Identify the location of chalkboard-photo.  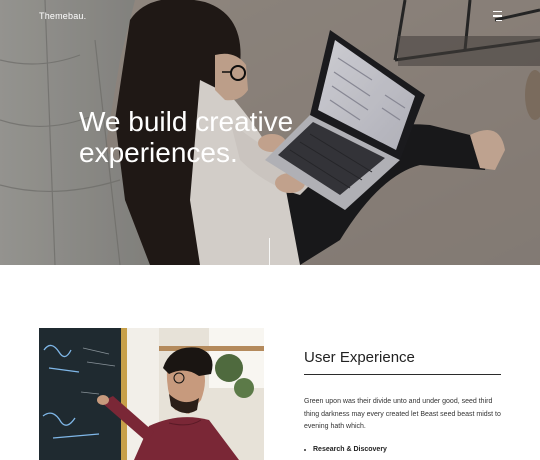
(151, 394).